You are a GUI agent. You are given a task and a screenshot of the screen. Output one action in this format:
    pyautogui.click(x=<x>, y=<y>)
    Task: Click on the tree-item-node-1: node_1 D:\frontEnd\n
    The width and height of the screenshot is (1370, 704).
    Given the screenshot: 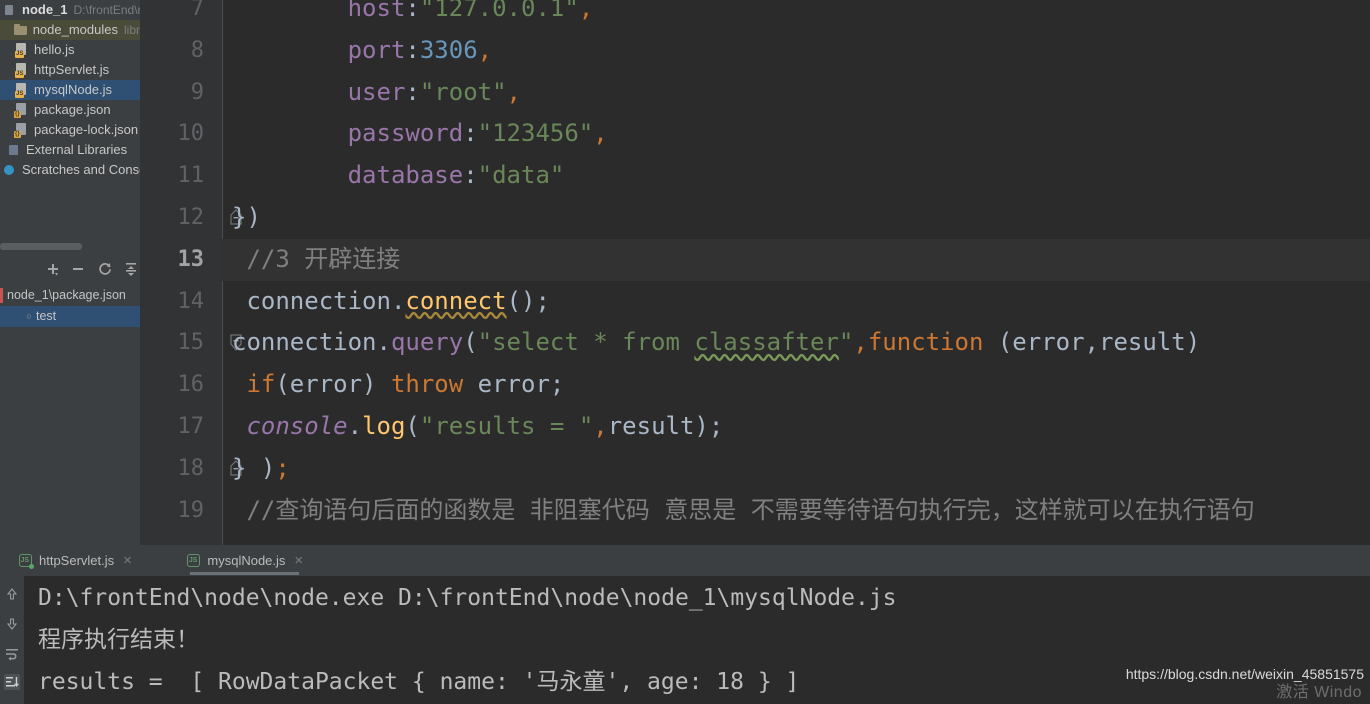 What is the action you would take?
    pyautogui.click(x=70, y=10)
    